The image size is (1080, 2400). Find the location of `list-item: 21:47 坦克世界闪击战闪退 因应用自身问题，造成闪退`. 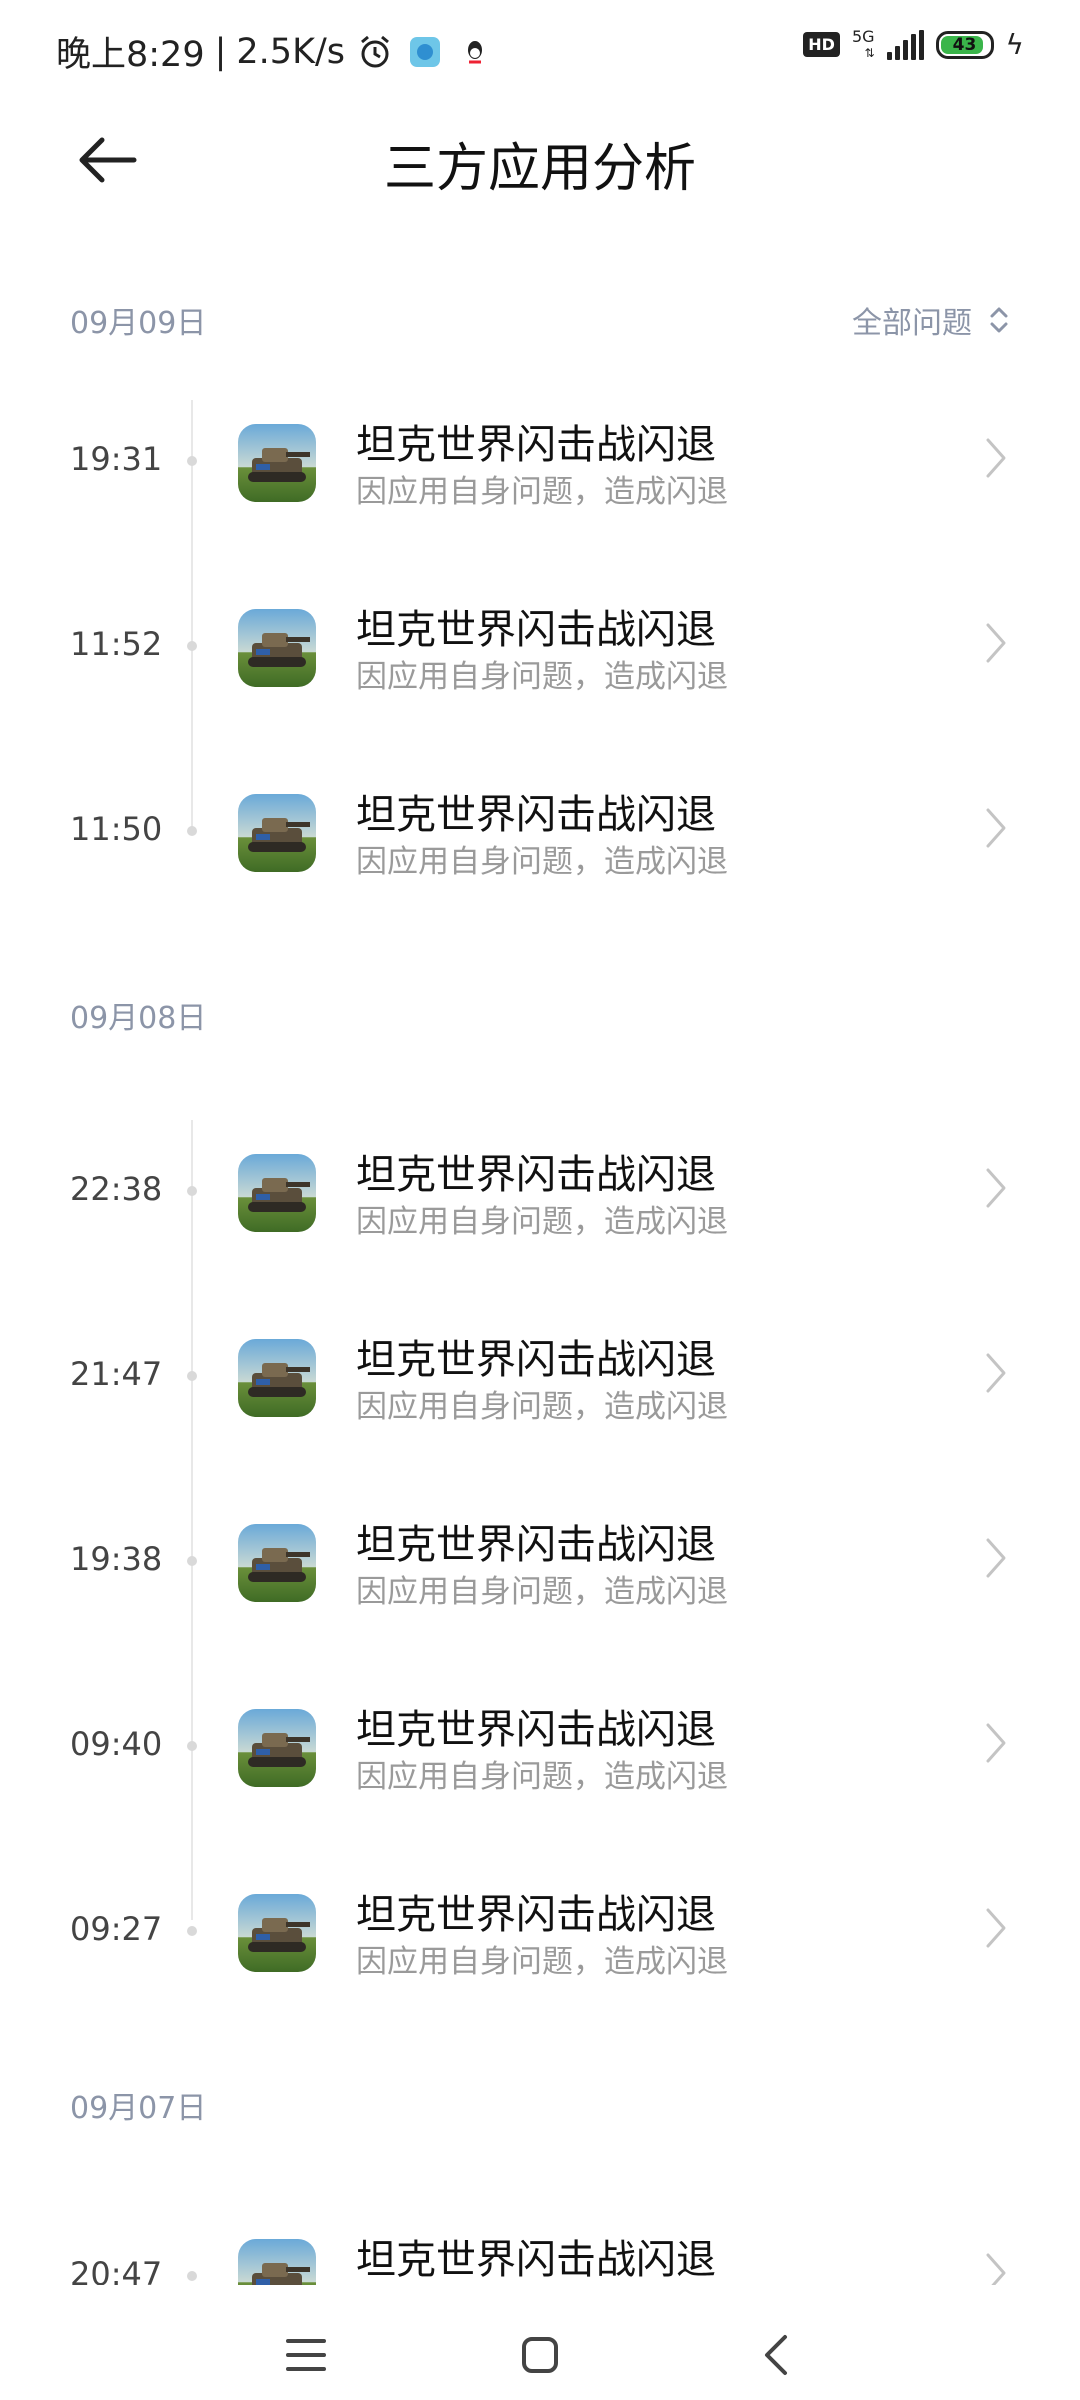

list-item: 21:47 坦克世界闪击战闪退 因应用自身问题，造成闪退 is located at coordinates (540, 1375).